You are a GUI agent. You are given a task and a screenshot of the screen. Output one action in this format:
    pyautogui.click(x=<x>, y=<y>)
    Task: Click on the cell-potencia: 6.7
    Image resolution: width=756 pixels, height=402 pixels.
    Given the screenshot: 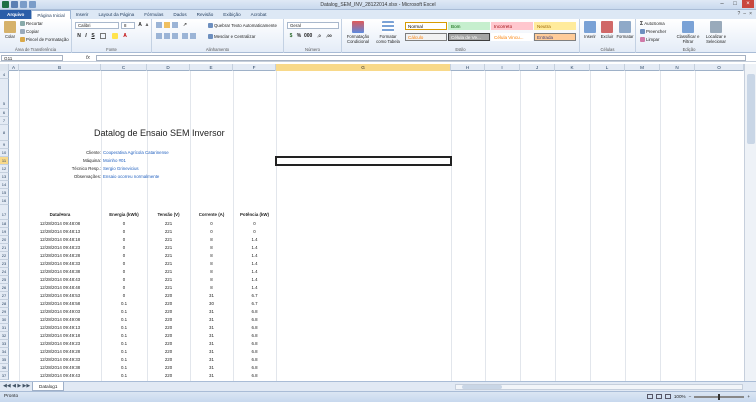 What is the action you would take?
    pyautogui.click(x=254, y=304)
    